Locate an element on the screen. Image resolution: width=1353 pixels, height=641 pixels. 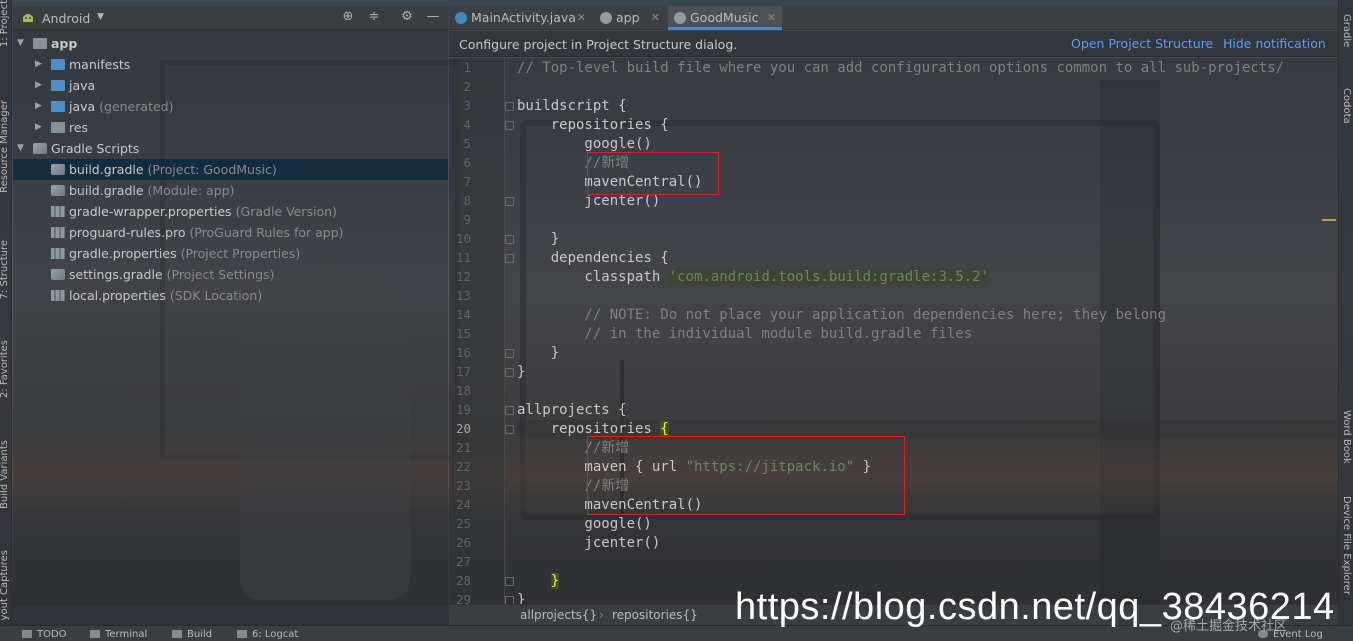
hide-notification-link: Hide notification is located at coordinates (1274, 43).